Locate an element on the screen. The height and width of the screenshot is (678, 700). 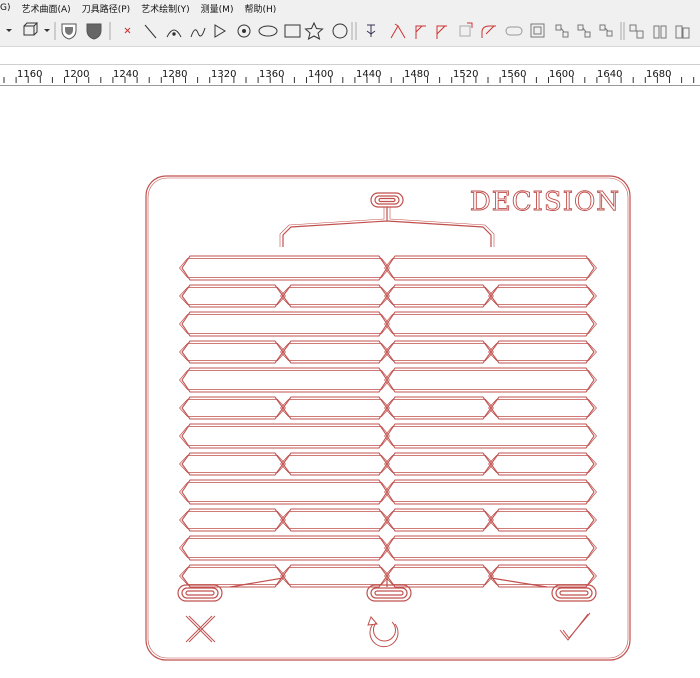
corner-b-icon is located at coordinates (441, 32).